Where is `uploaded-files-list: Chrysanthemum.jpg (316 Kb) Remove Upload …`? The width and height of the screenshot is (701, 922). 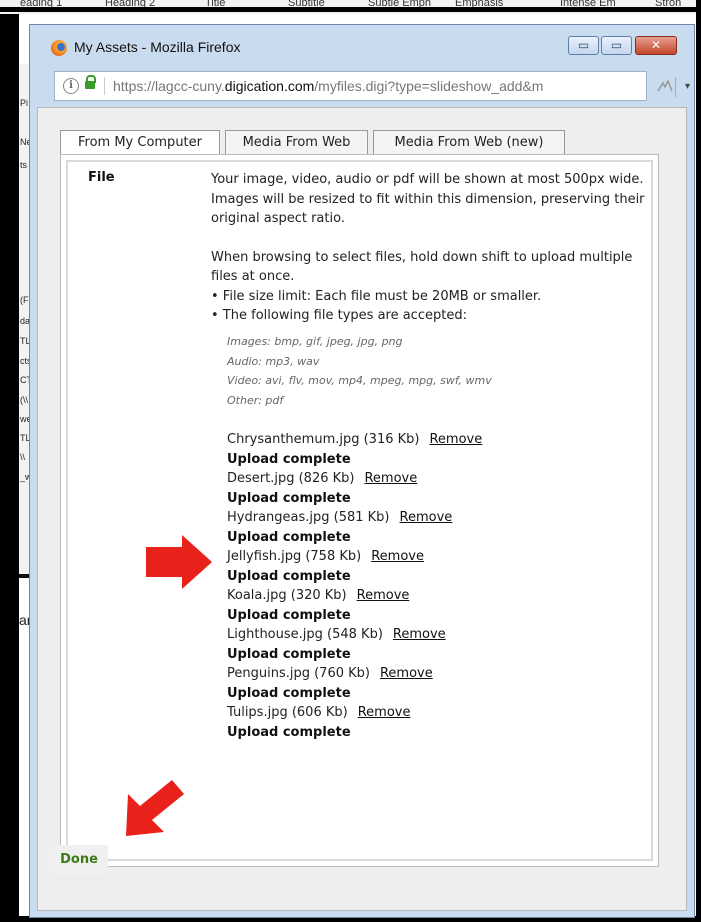 uploaded-files-list: Chrysanthemum.jpg (316 Kb) Remove Upload … is located at coordinates (354, 586).